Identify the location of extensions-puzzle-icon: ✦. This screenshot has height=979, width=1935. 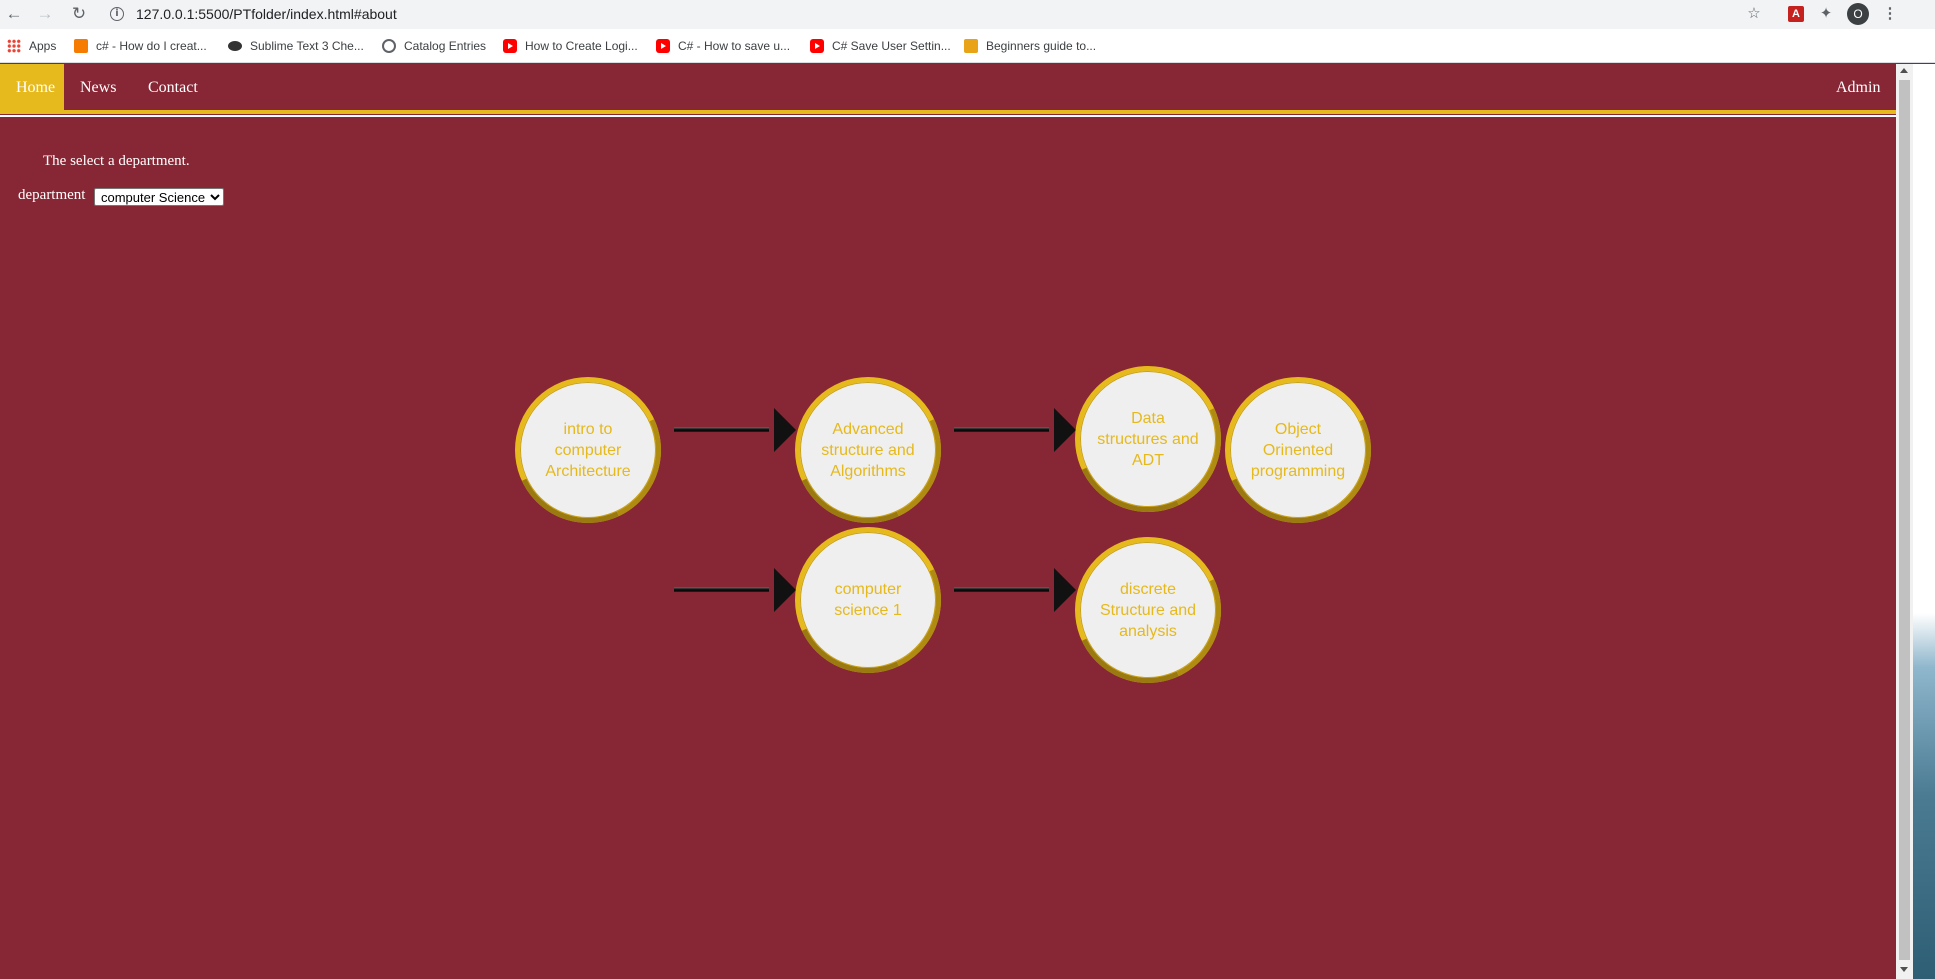
(1826, 14).